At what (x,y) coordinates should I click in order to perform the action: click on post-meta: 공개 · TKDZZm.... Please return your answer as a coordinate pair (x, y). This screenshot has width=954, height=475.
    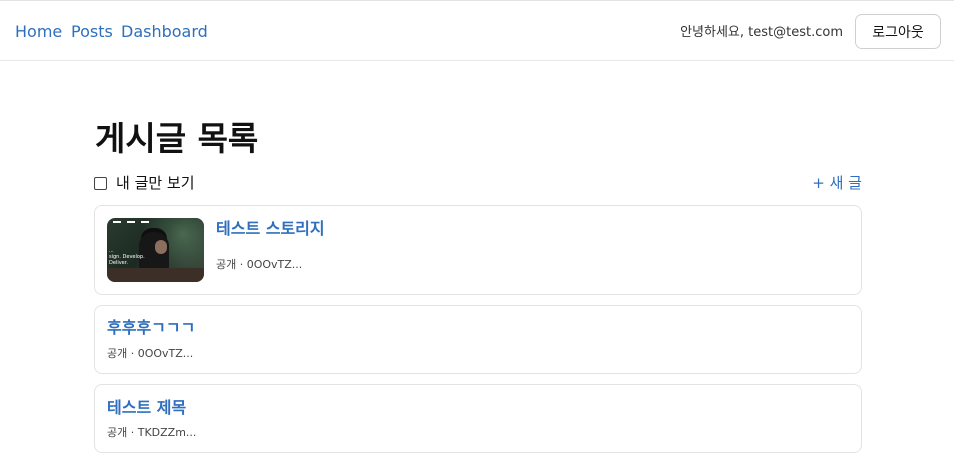
    Looking at the image, I should click on (152, 432).